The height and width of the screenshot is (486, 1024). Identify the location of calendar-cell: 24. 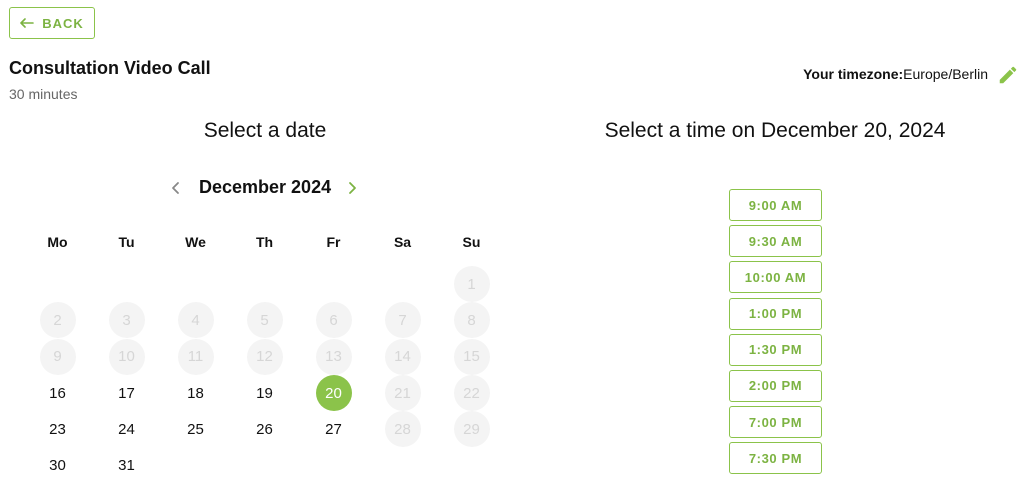
(126, 429).